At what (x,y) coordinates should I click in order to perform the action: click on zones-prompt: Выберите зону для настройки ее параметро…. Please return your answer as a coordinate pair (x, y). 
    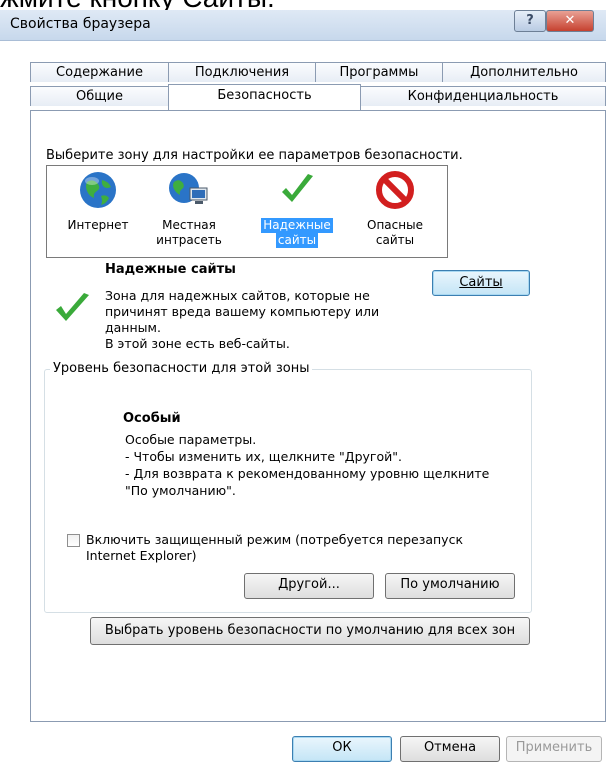
    Looking at the image, I should click on (254, 155).